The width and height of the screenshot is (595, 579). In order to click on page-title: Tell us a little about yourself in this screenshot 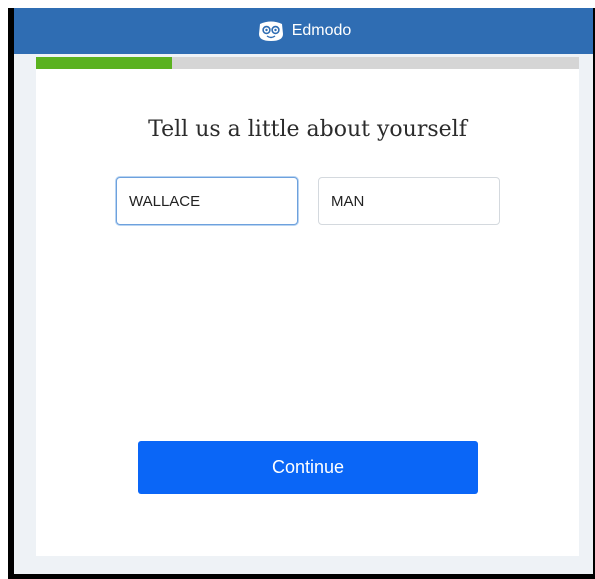, I will do `click(307, 129)`.